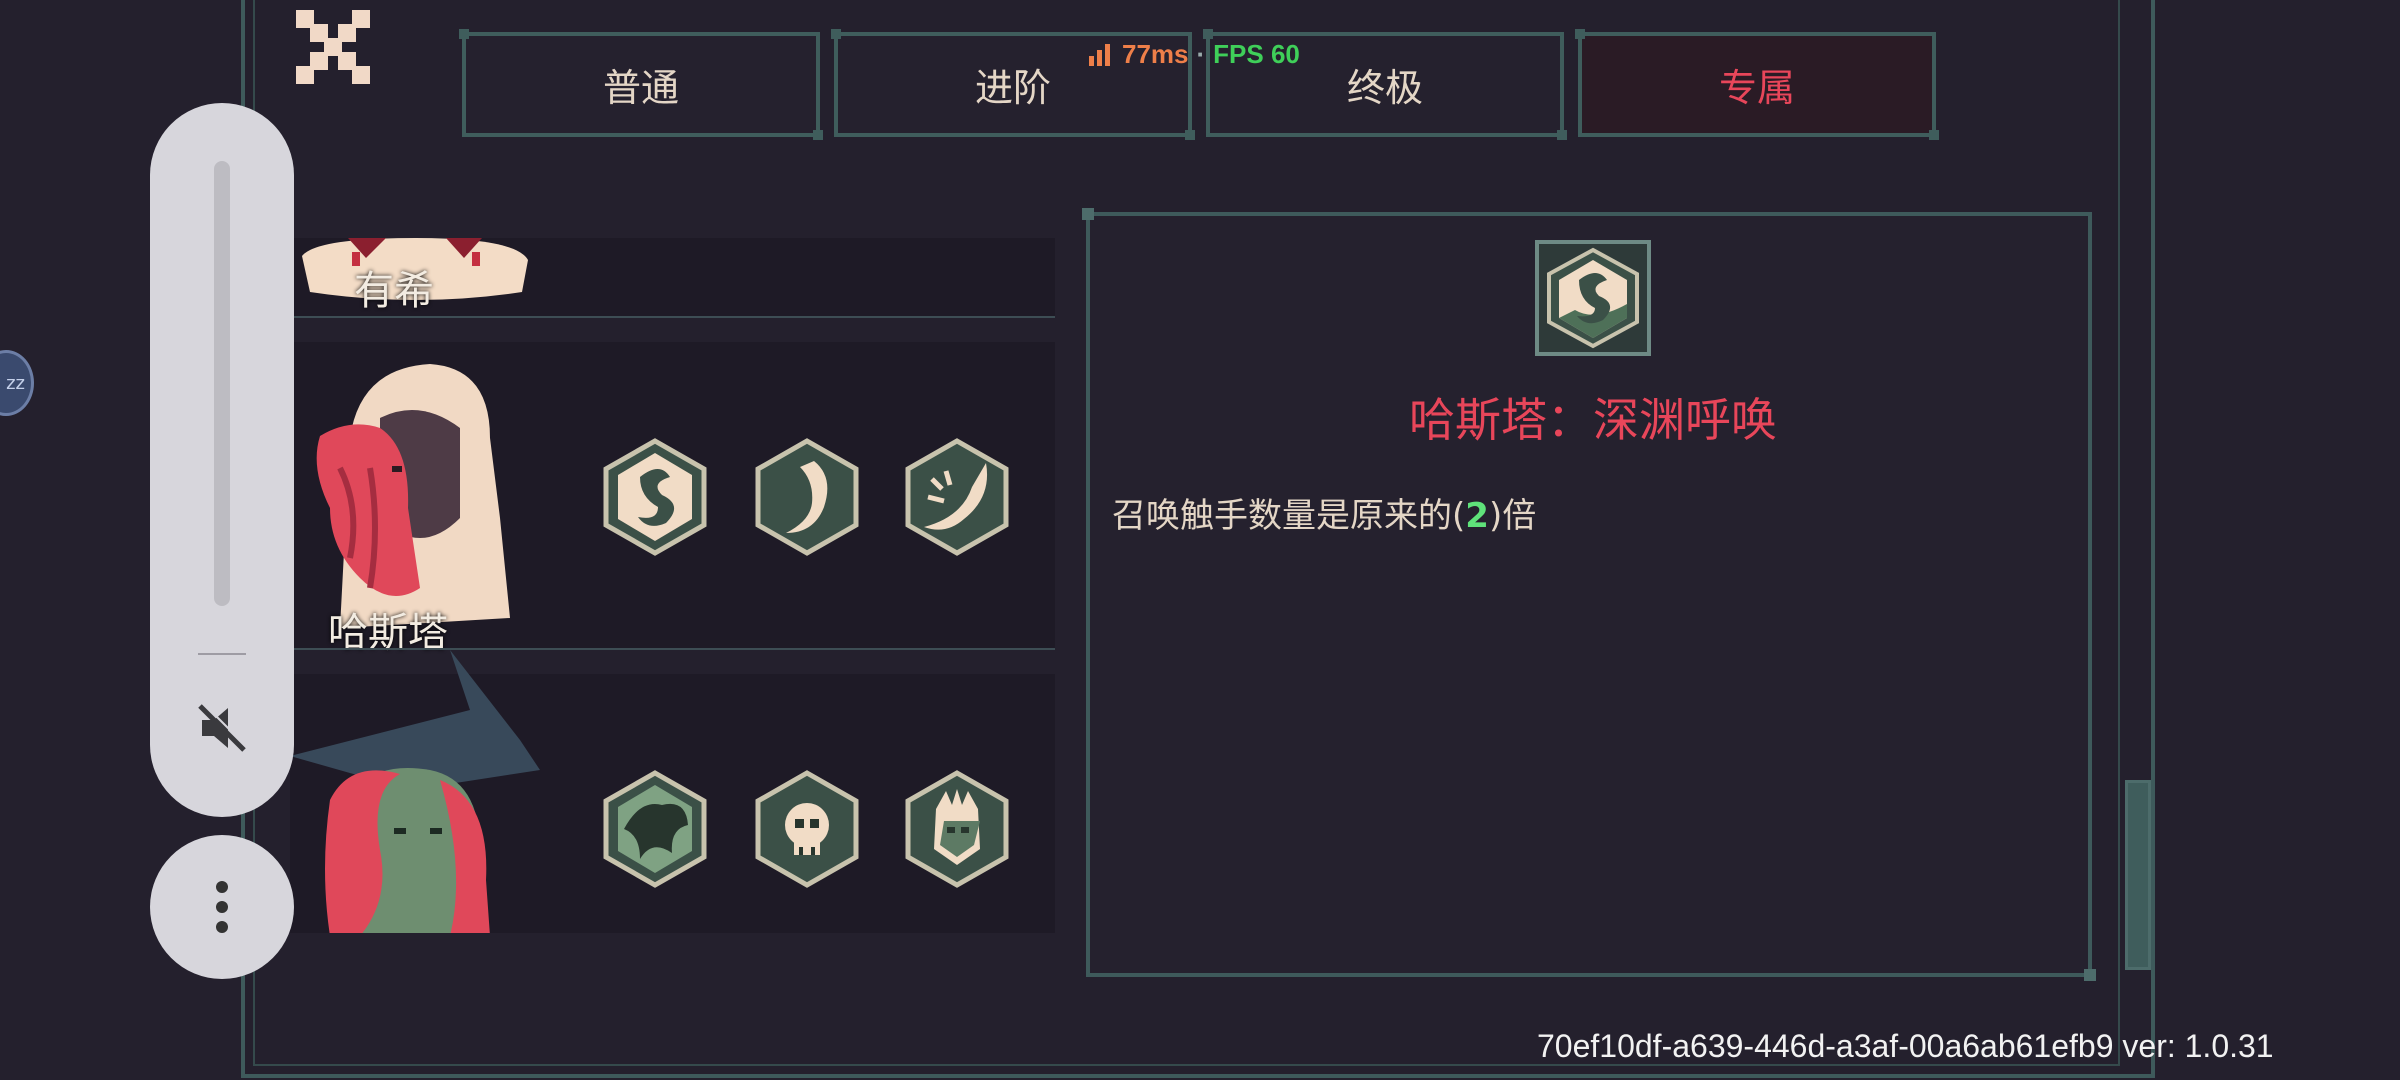 This screenshot has height=1080, width=2400. I want to click on tentacle-icon, so click(807, 497).